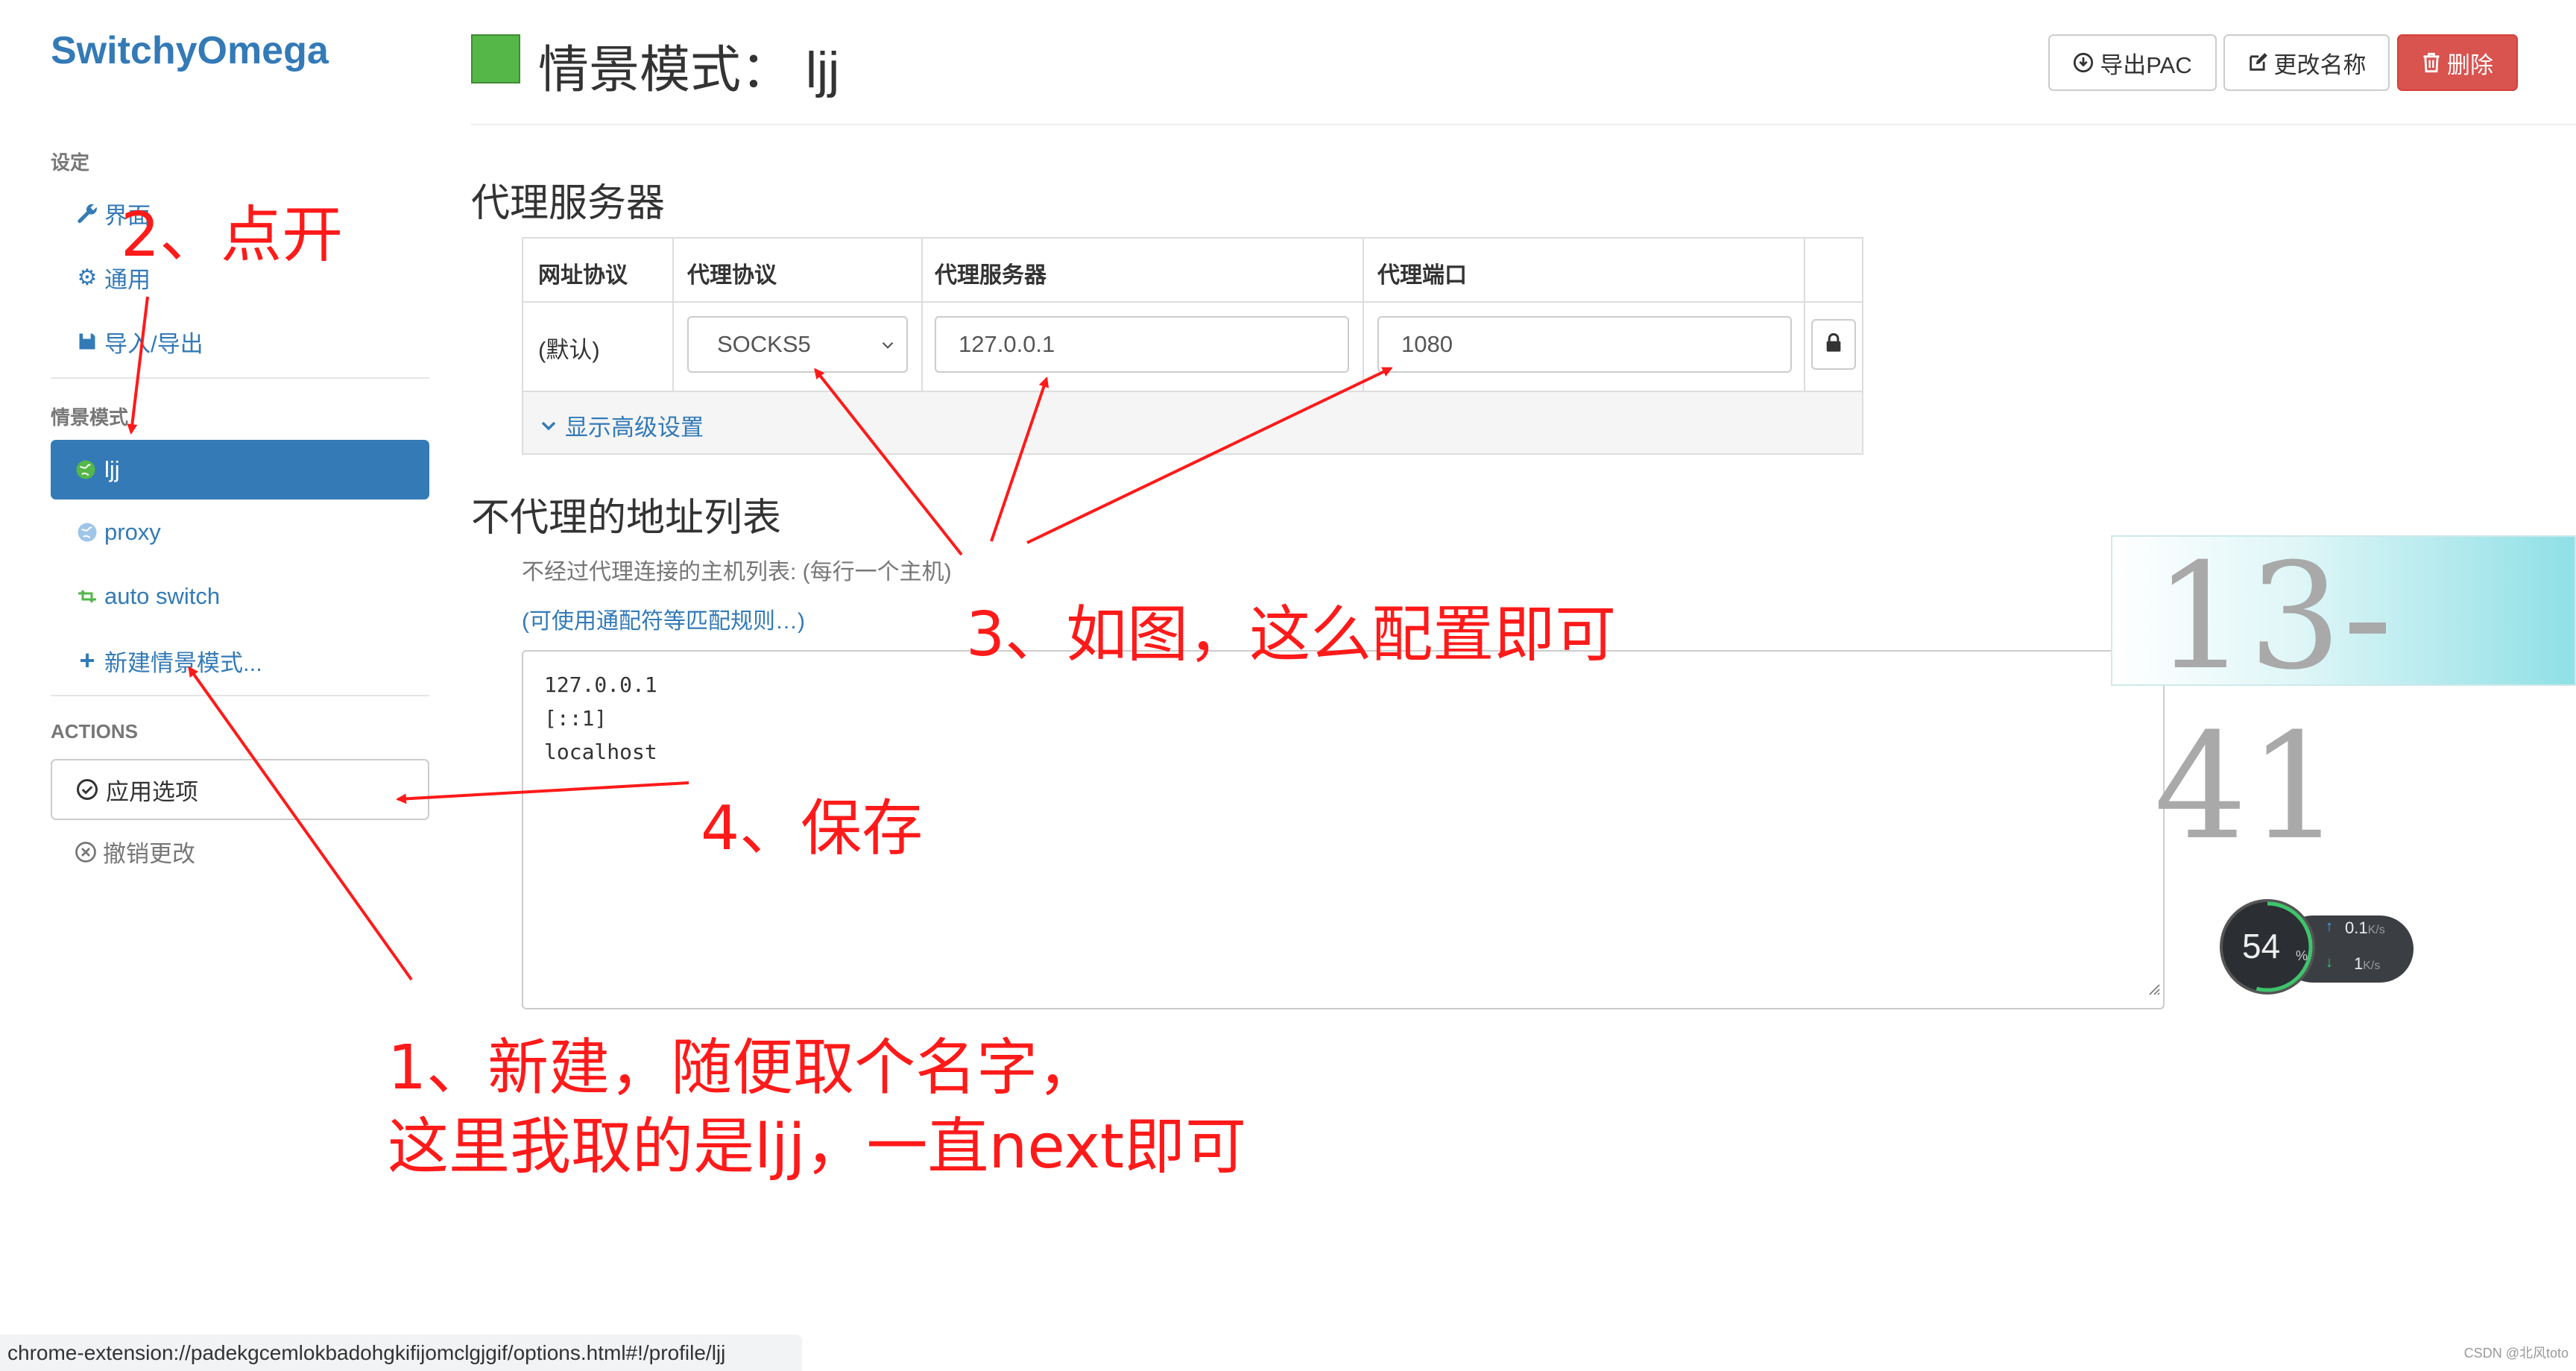 The image size is (2576, 1371). What do you see at coordinates (87, 596) in the screenshot?
I see `retweet-icon` at bounding box center [87, 596].